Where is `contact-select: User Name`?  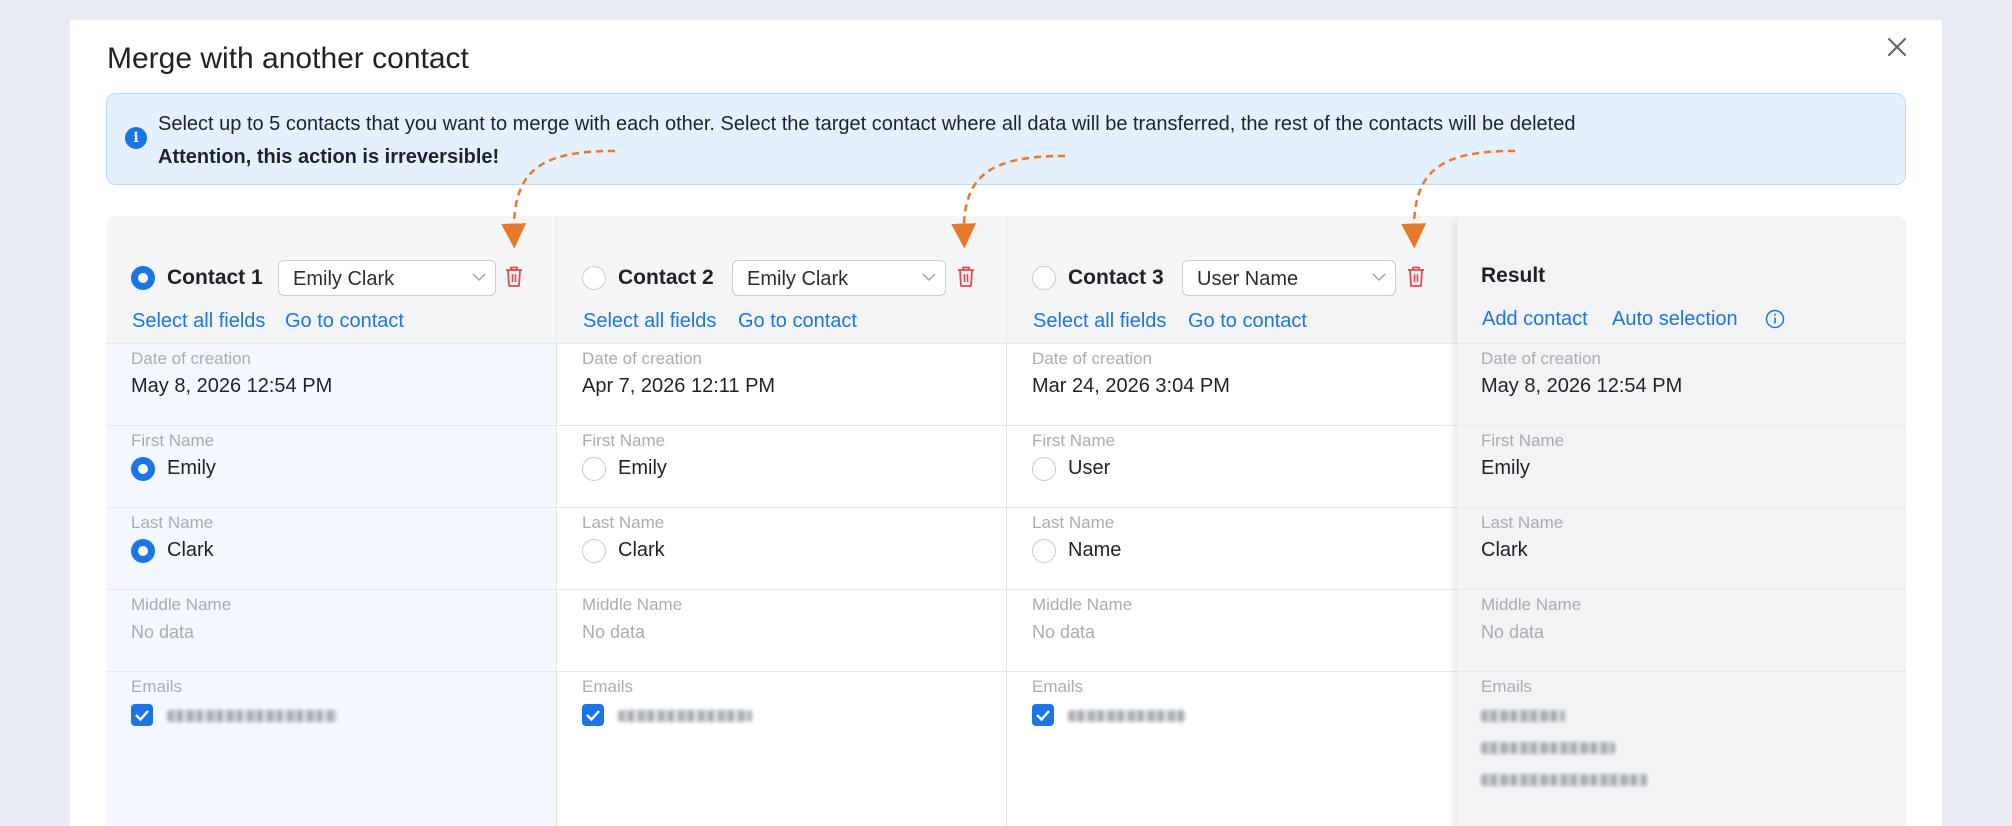 contact-select: User Name is located at coordinates (1289, 278).